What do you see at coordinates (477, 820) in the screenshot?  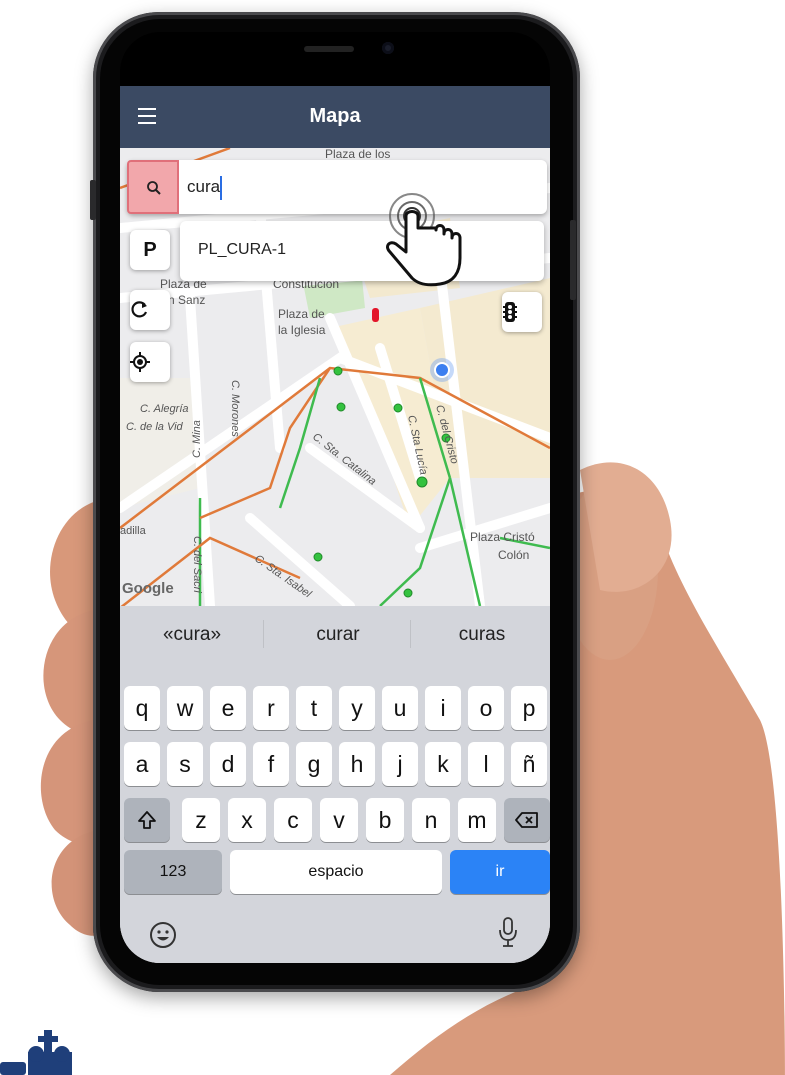 I see `key-m: m` at bounding box center [477, 820].